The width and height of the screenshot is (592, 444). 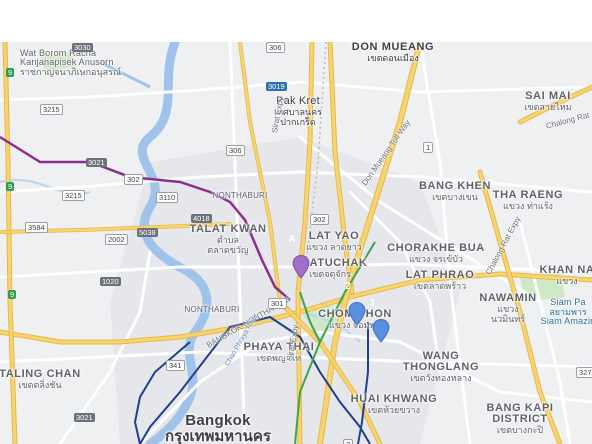 I want to click on place-khan-na: KHAN NA แขวง, so click(x=565, y=275).